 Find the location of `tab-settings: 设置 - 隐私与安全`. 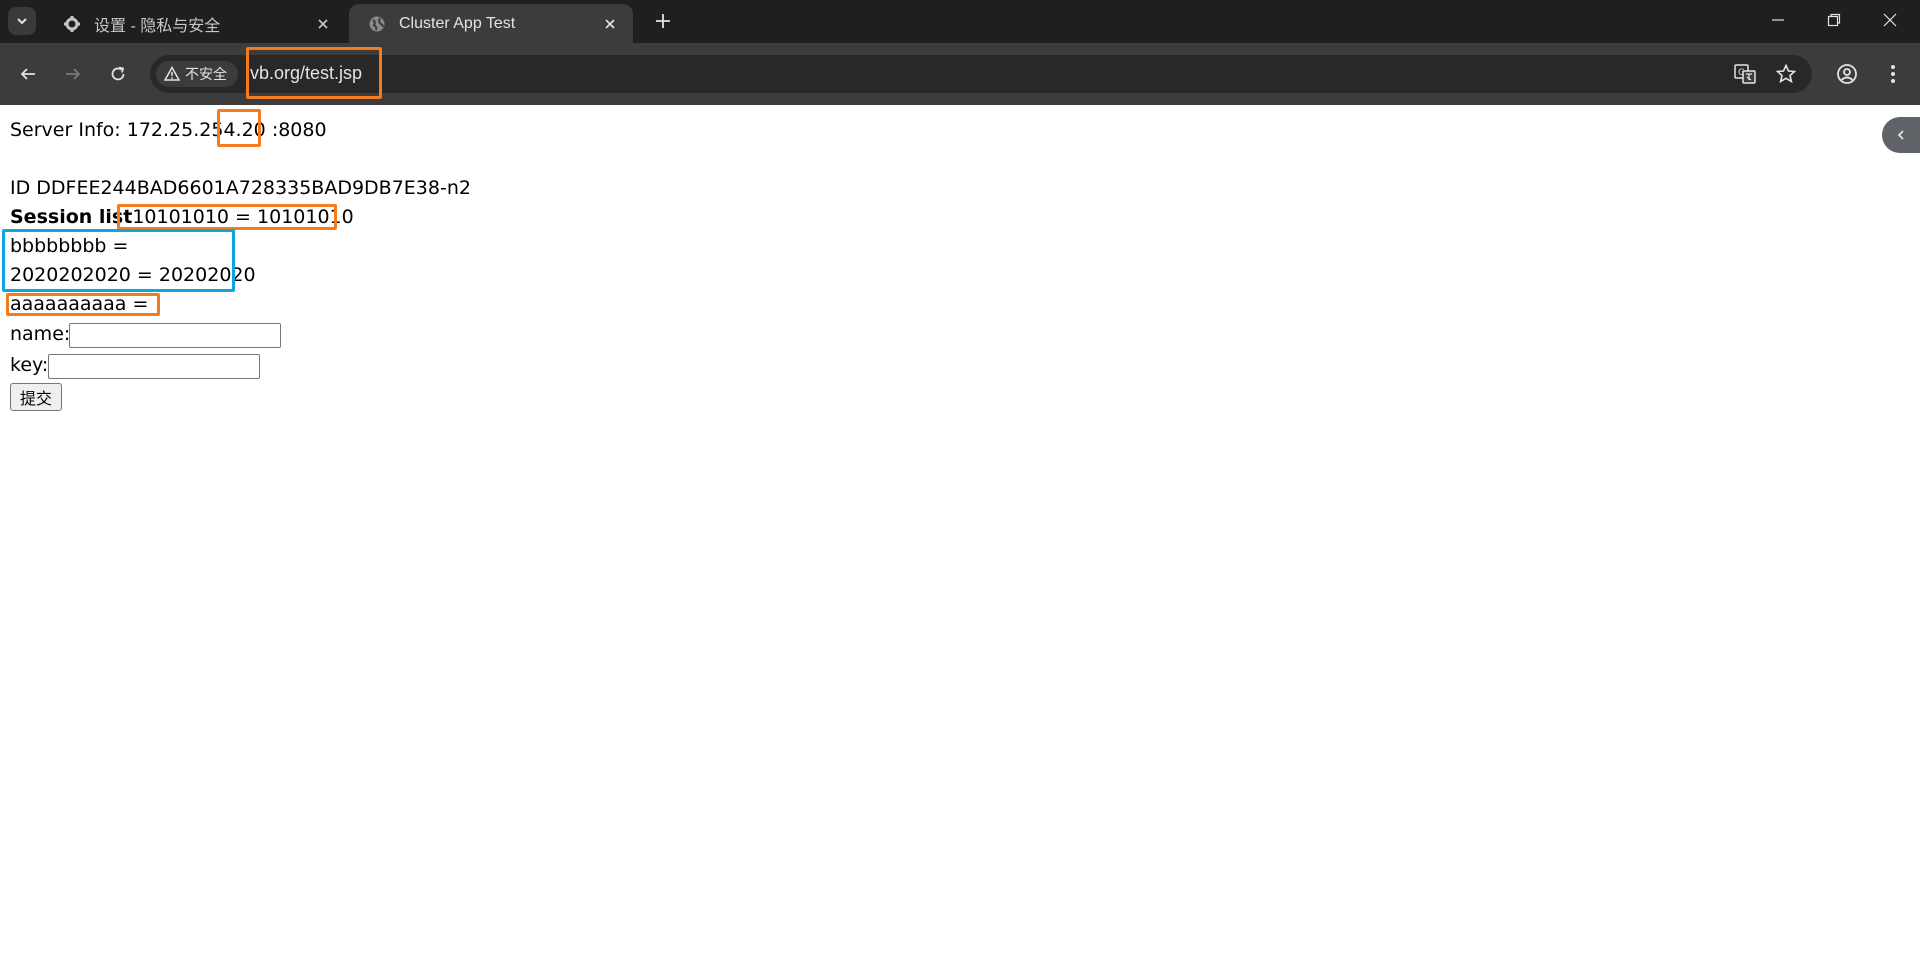

tab-settings: 设置 - 隐私与安全 is located at coordinates (195, 23).